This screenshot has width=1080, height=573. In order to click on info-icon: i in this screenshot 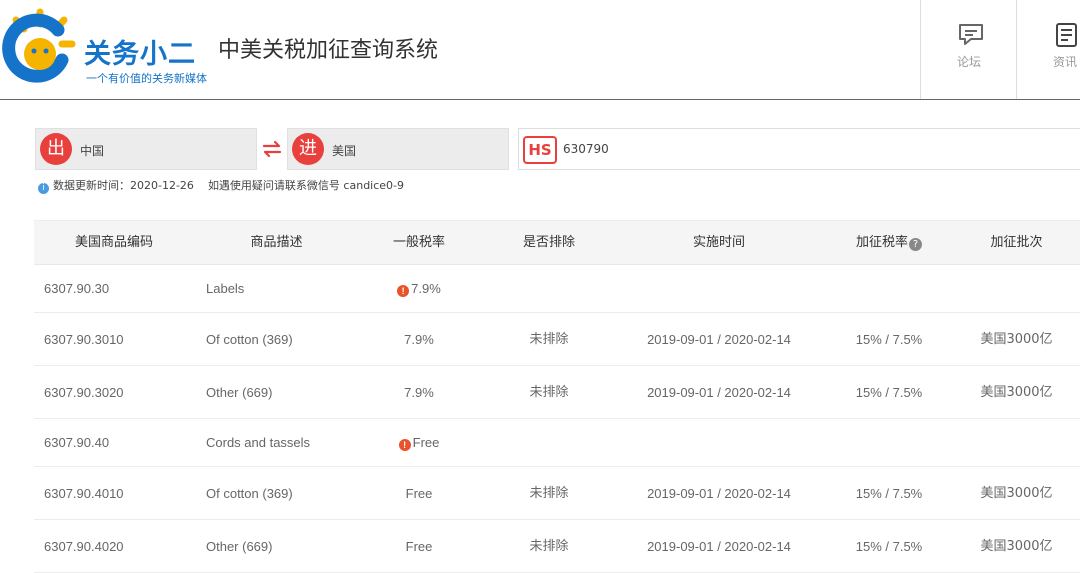, I will do `click(43, 188)`.